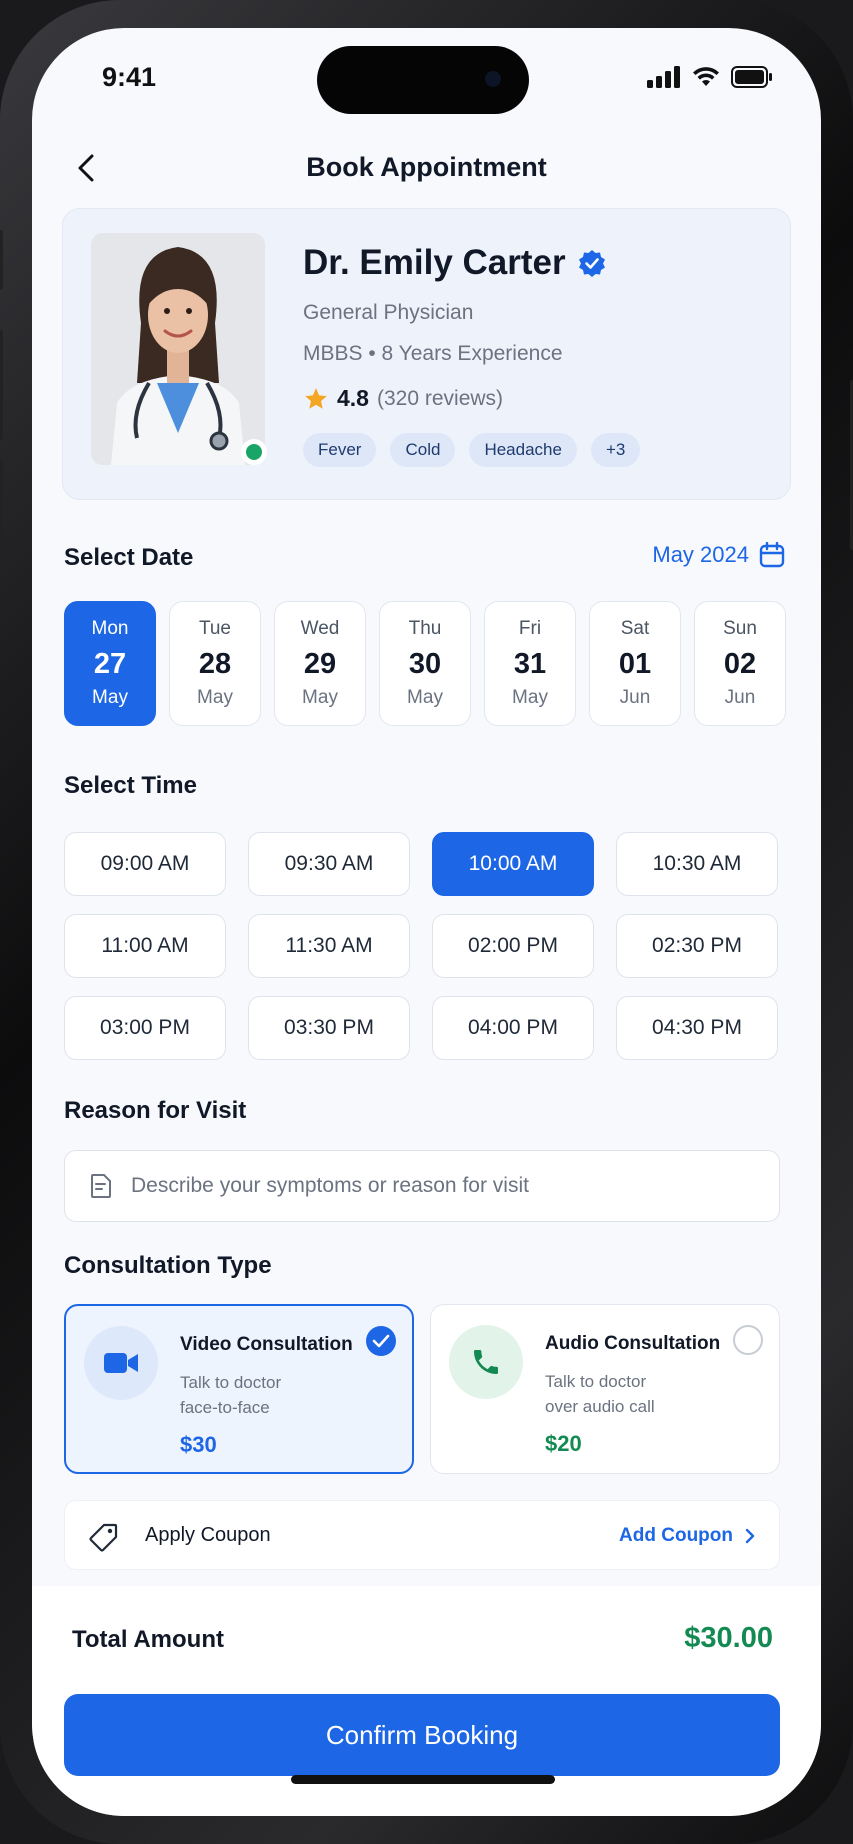 This screenshot has width=853, height=1844. I want to click on doctor-name-row: Dr. Emily Carter, so click(454, 263).